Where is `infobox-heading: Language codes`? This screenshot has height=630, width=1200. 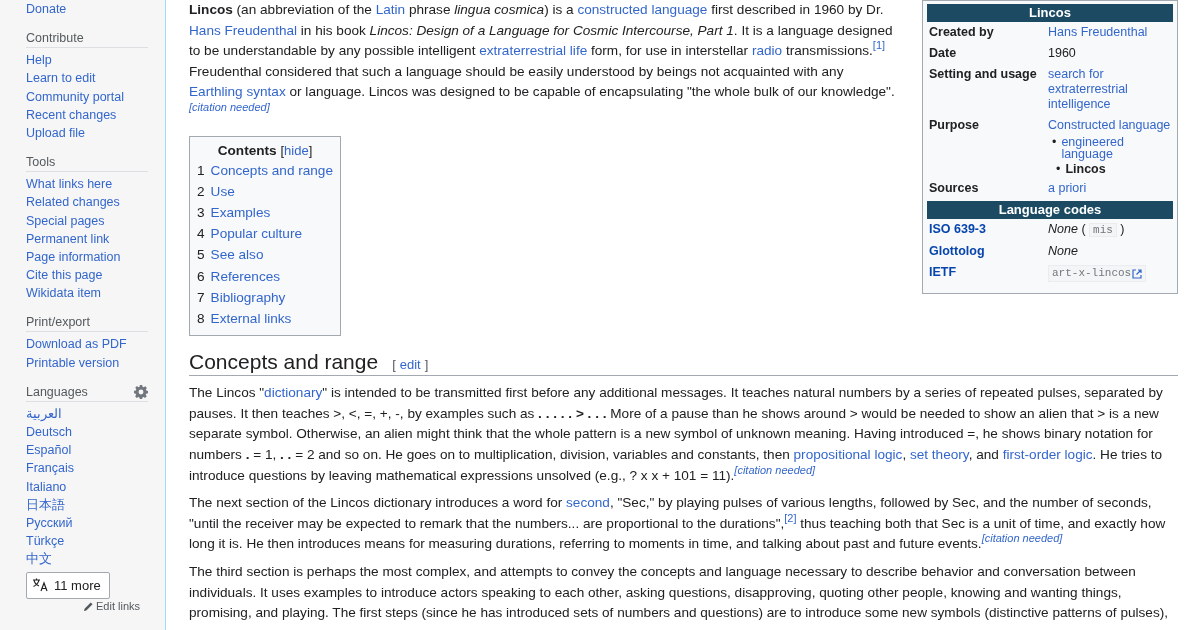
infobox-heading: Language codes is located at coordinates (1050, 210).